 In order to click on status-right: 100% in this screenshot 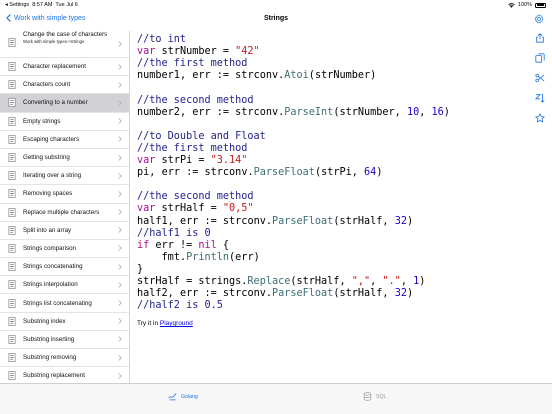, I will do `click(527, 5)`.